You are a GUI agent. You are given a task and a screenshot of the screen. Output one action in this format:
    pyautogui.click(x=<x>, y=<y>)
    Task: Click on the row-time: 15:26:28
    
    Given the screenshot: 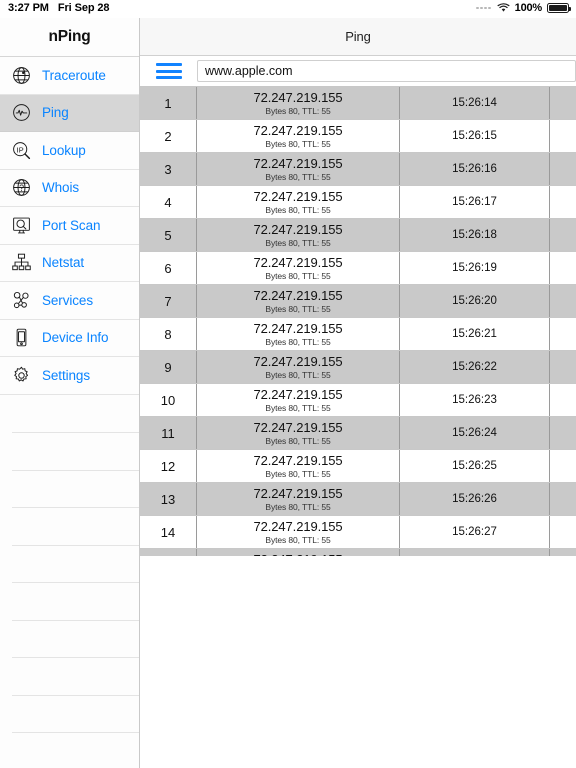 What is the action you would take?
    pyautogui.click(x=475, y=552)
    